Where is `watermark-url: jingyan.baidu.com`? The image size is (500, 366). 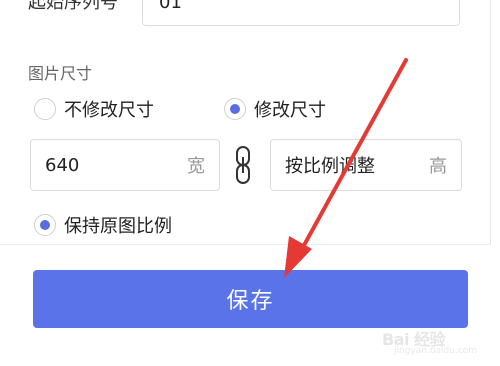
watermark-url: jingyan.baidu.com is located at coordinates (436, 351).